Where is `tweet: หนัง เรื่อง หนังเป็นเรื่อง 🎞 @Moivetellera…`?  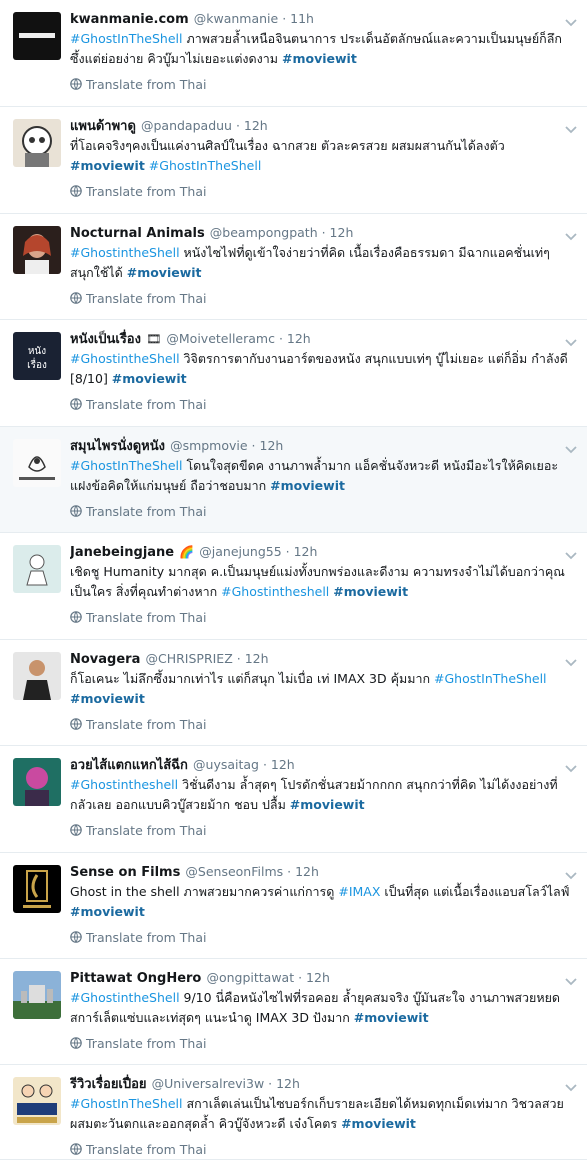
tweet: หนัง เรื่อง หนังเป็นเรื่อง 🎞 @Moivetellera… is located at coordinates (293, 373).